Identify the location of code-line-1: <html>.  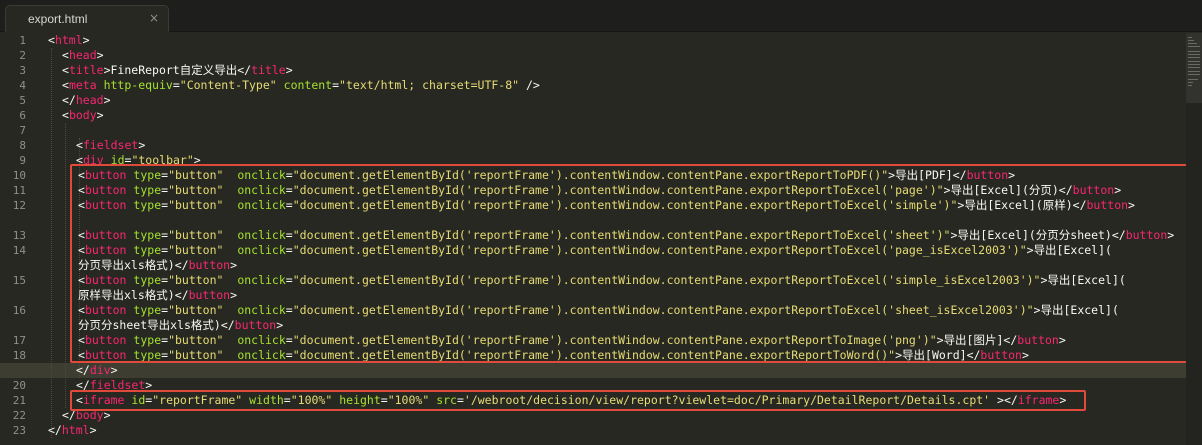
(69, 40).